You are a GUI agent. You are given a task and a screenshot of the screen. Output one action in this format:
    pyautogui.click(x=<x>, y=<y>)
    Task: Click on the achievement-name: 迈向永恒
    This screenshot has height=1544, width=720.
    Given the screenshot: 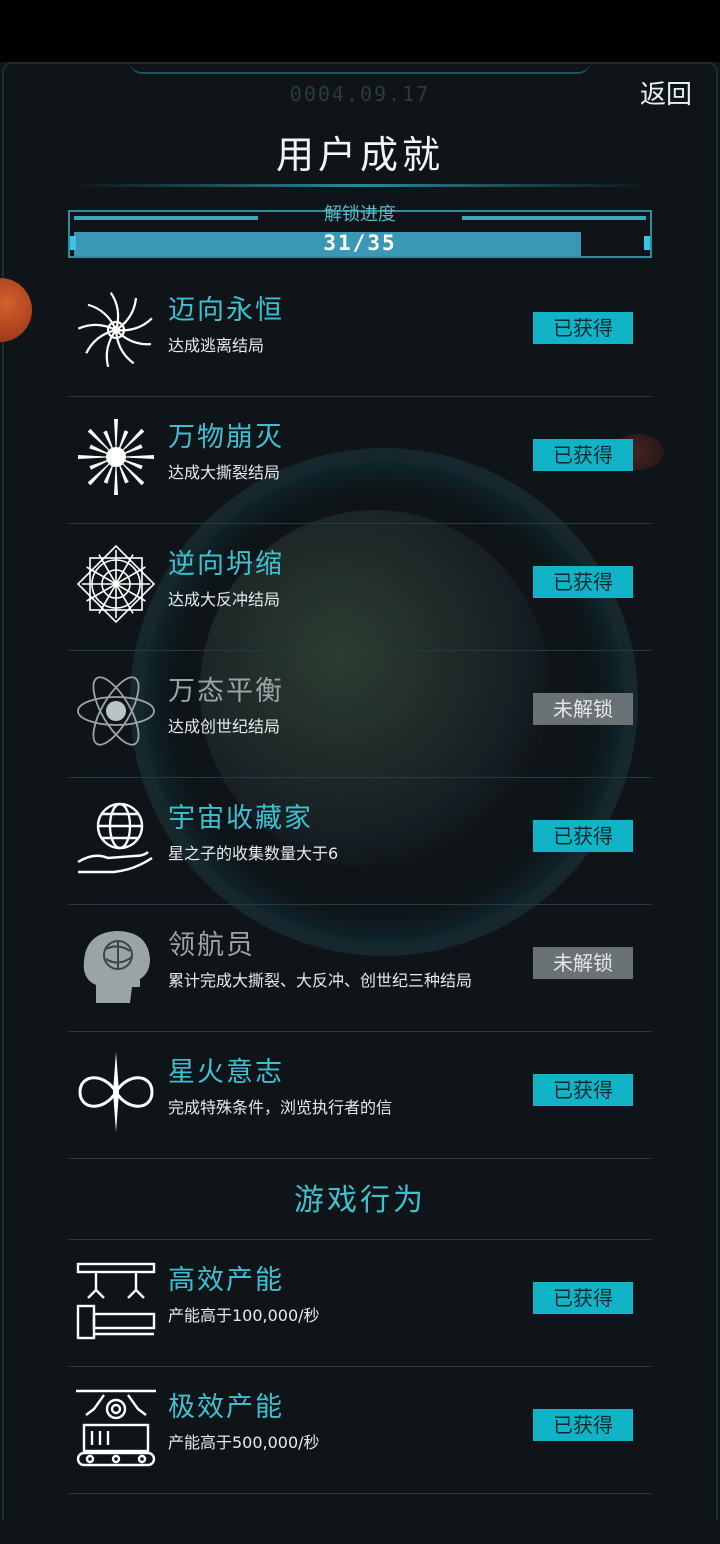 What is the action you would take?
    pyautogui.click(x=226, y=310)
    